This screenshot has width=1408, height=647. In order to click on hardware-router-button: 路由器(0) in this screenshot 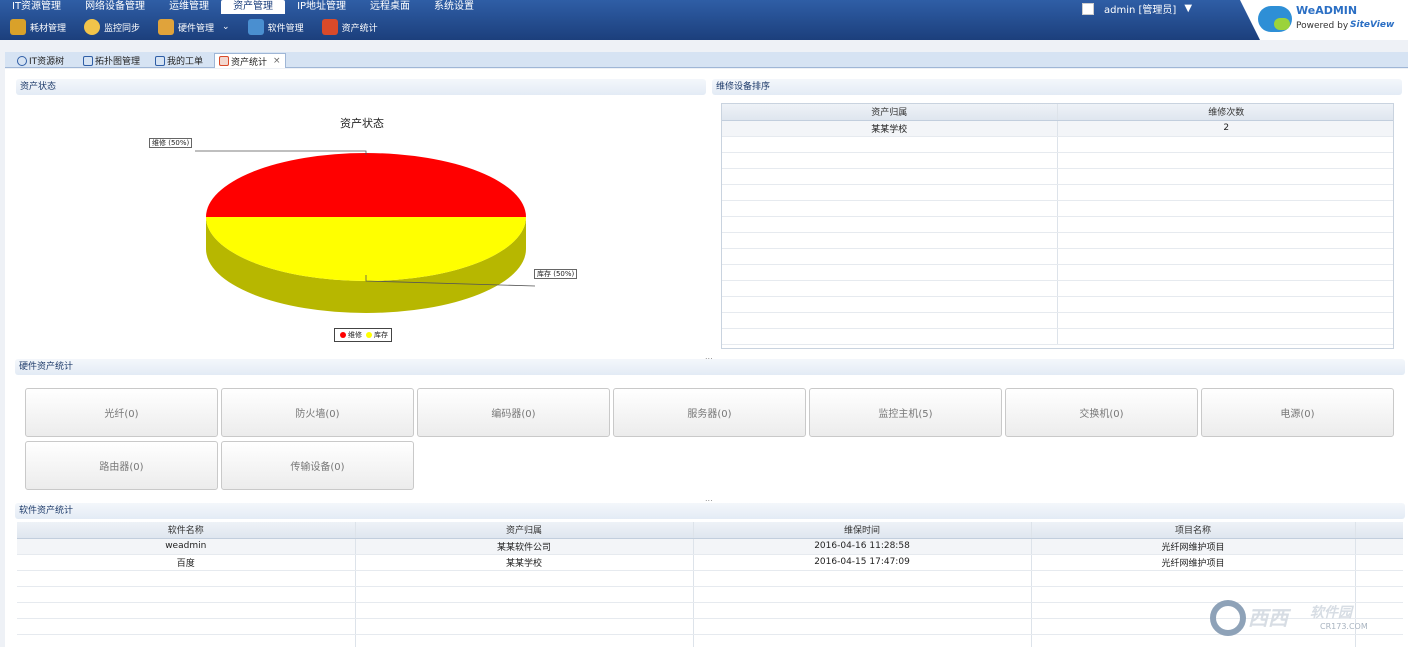, I will do `click(121, 465)`.